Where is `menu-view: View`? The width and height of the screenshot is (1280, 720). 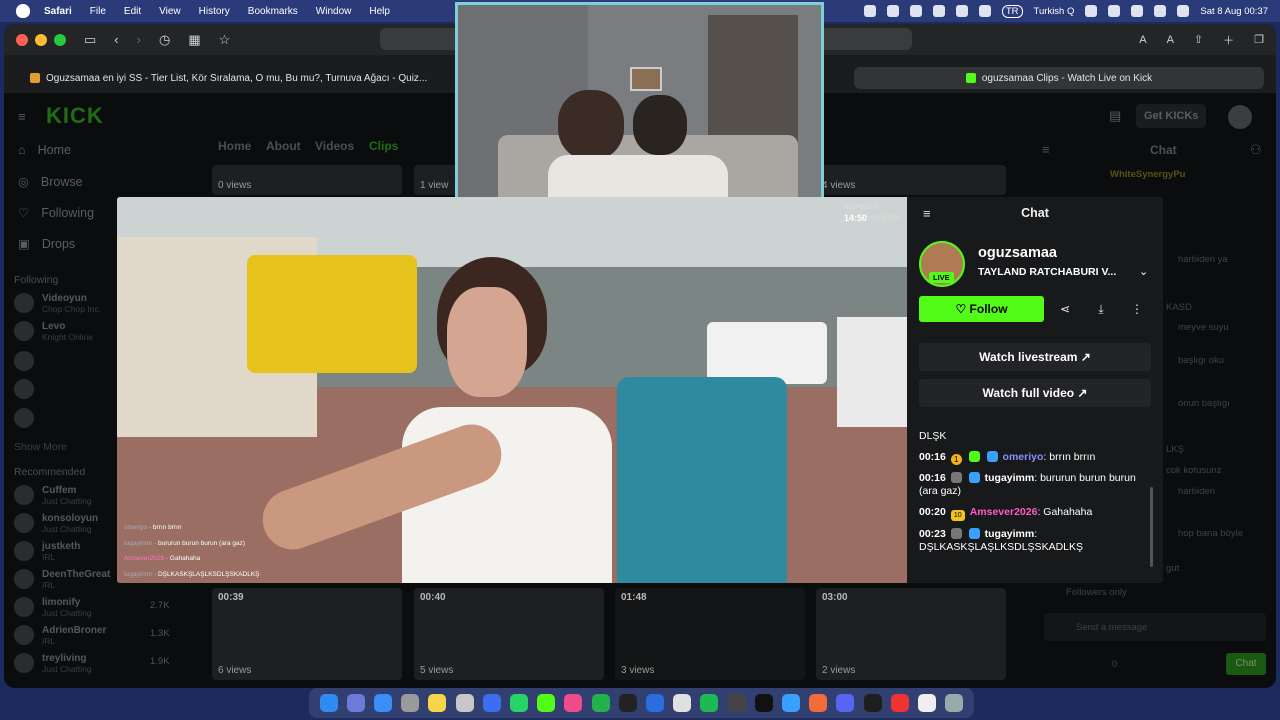
menu-view: View is located at coordinates (170, 11).